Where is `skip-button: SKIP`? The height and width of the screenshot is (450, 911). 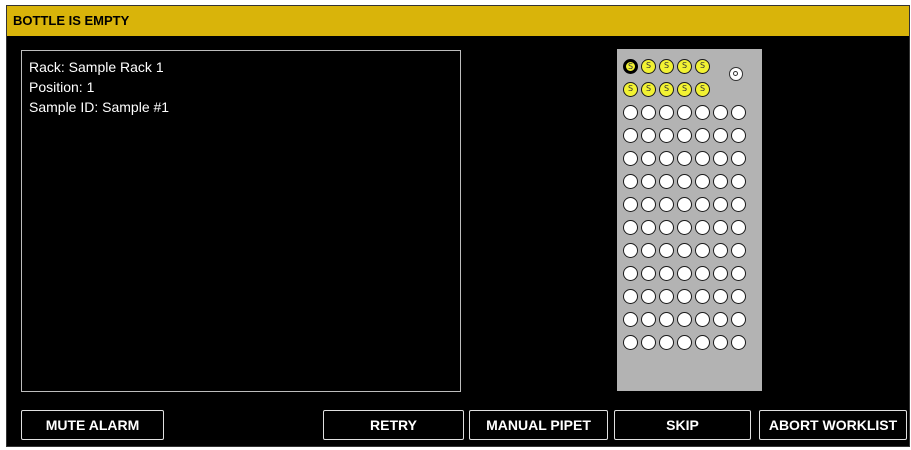 skip-button: SKIP is located at coordinates (682, 425).